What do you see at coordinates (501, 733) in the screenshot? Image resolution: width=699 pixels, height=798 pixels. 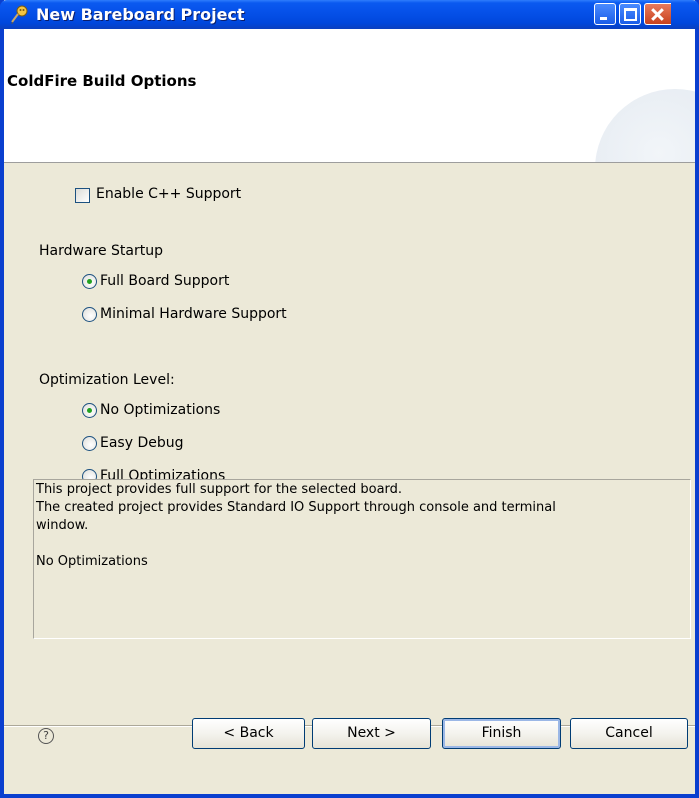 I see `finish-button: Finish` at bounding box center [501, 733].